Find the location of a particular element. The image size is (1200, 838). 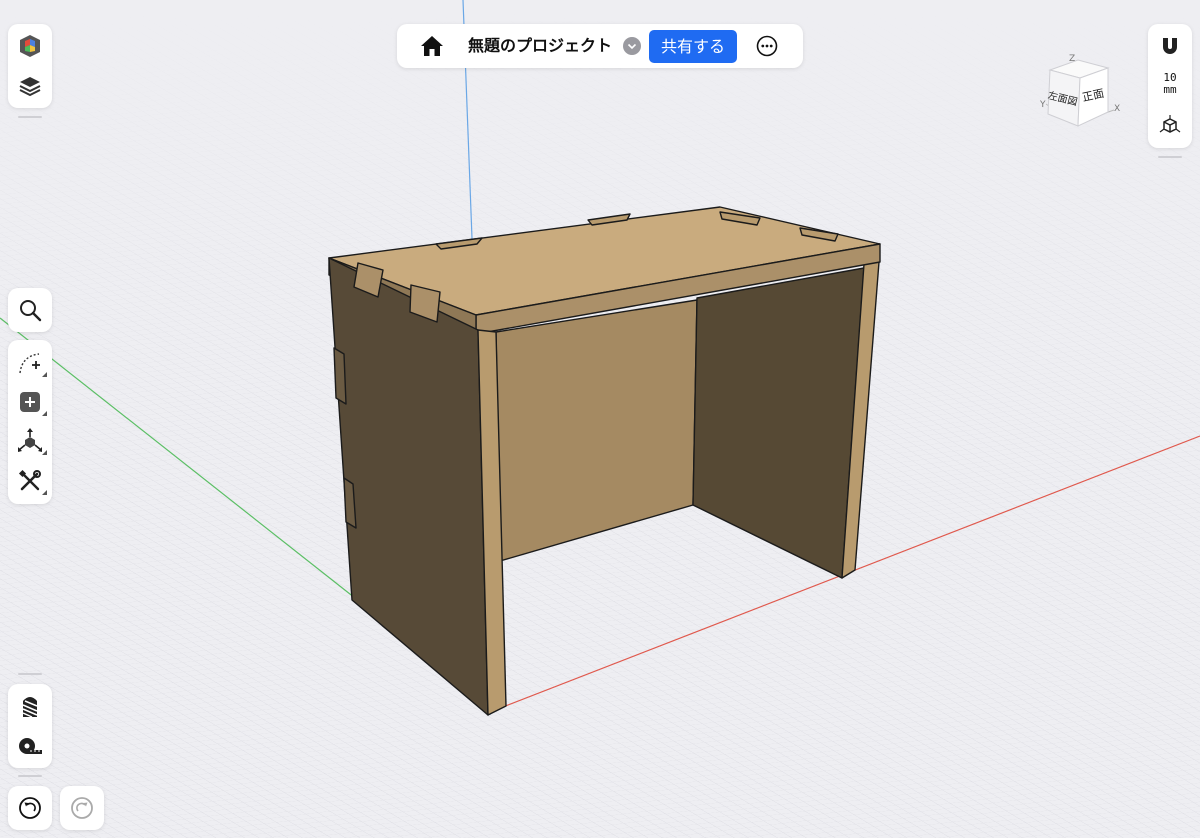

grid-size-readout: 10 mm is located at coordinates (1170, 84).